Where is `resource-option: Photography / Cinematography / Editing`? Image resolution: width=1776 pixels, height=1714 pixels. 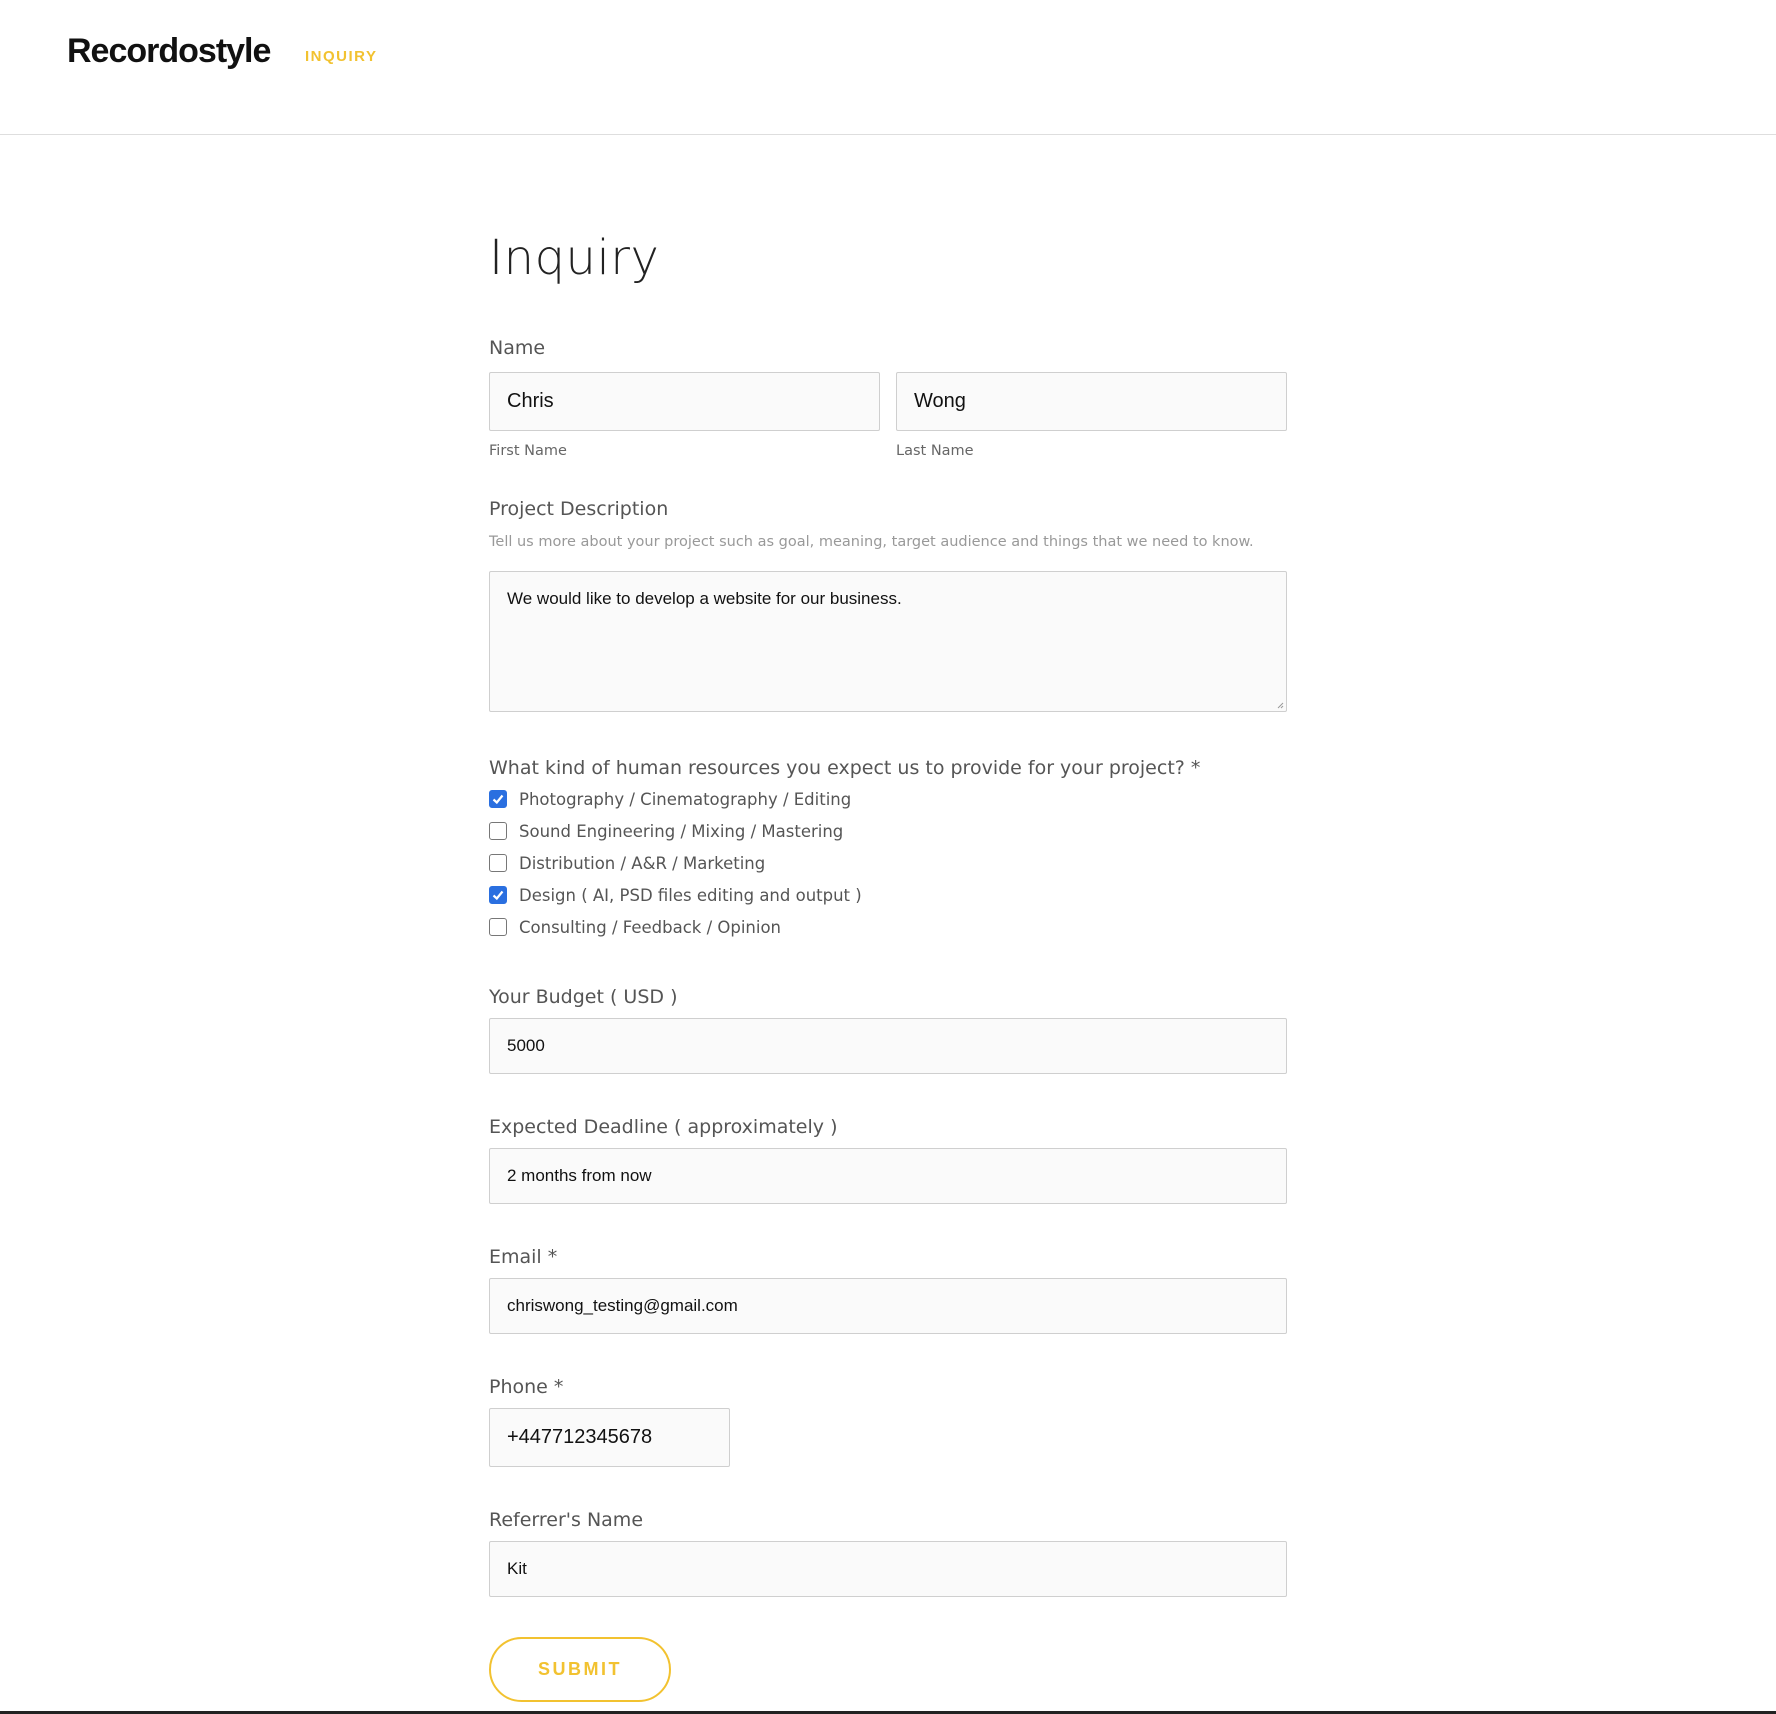
resource-option: Photography / Cinematography / Editing is located at coordinates (670, 799).